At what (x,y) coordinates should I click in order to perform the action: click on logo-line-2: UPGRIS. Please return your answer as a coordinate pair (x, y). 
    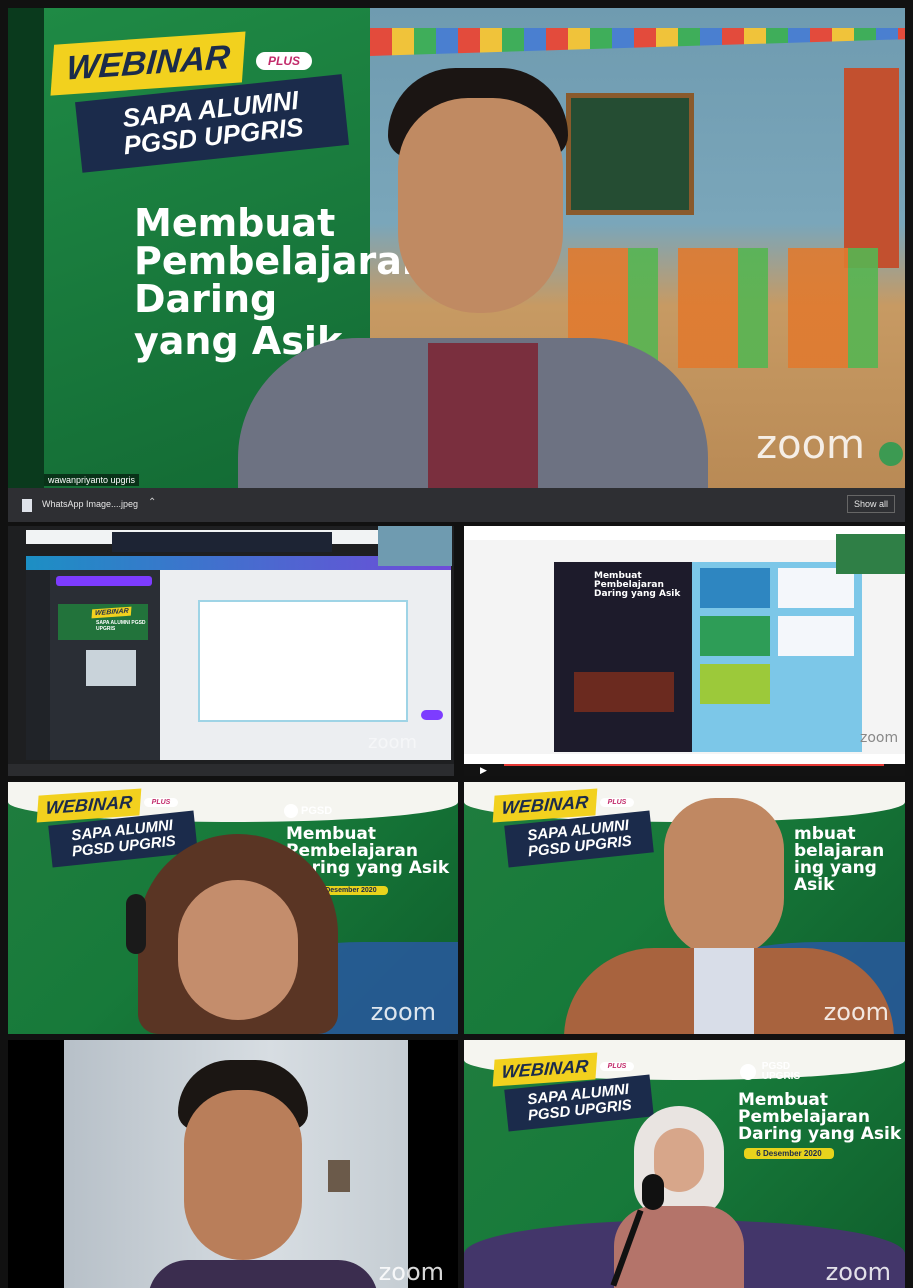
    Looking at the image, I should click on (781, 1076).